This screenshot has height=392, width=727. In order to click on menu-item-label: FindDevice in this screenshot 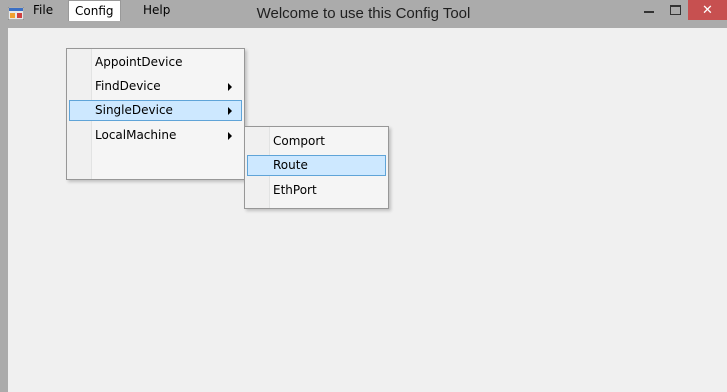, I will do `click(128, 86)`.